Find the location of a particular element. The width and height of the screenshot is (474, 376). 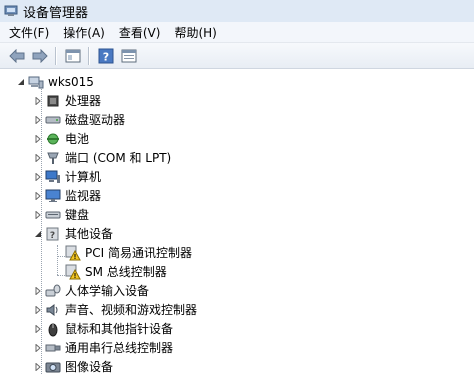

tree-item-label: 其他设备 is located at coordinates (89, 234).